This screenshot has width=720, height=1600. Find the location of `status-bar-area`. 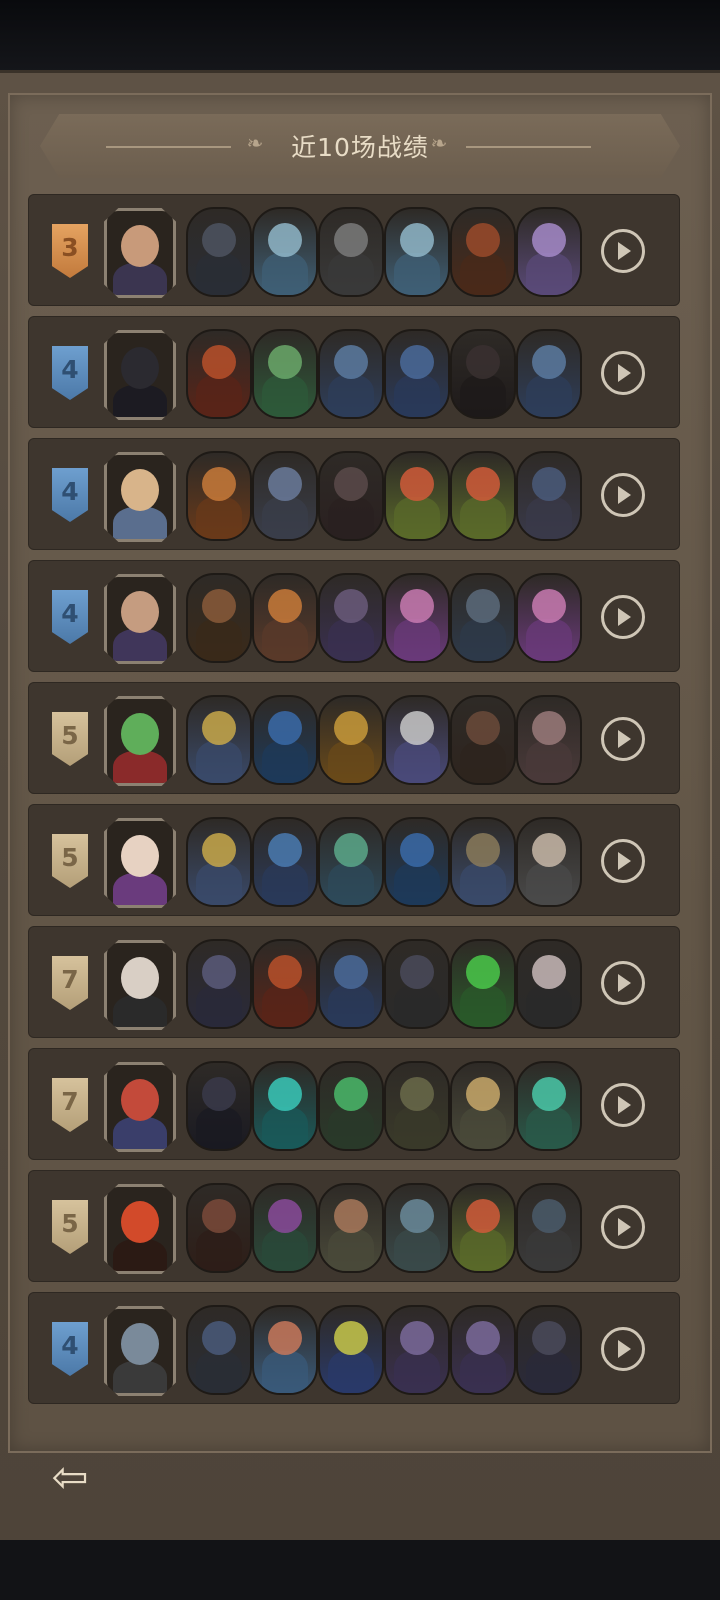

status-bar-area is located at coordinates (360, 36).